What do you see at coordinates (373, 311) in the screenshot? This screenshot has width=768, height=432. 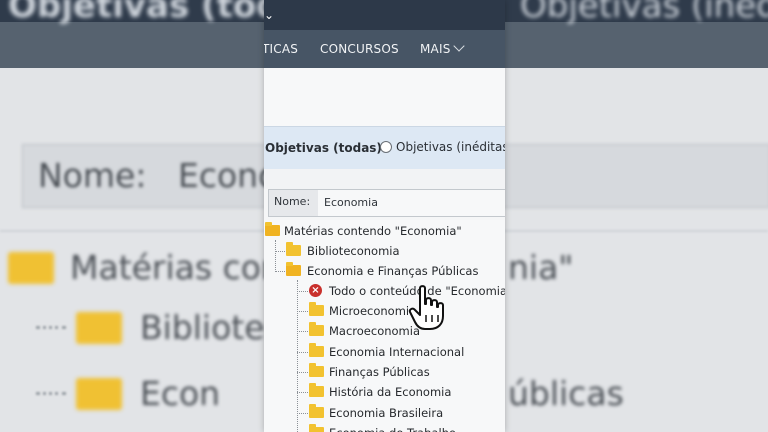 I see `tree-item-label: Microeconomia` at bounding box center [373, 311].